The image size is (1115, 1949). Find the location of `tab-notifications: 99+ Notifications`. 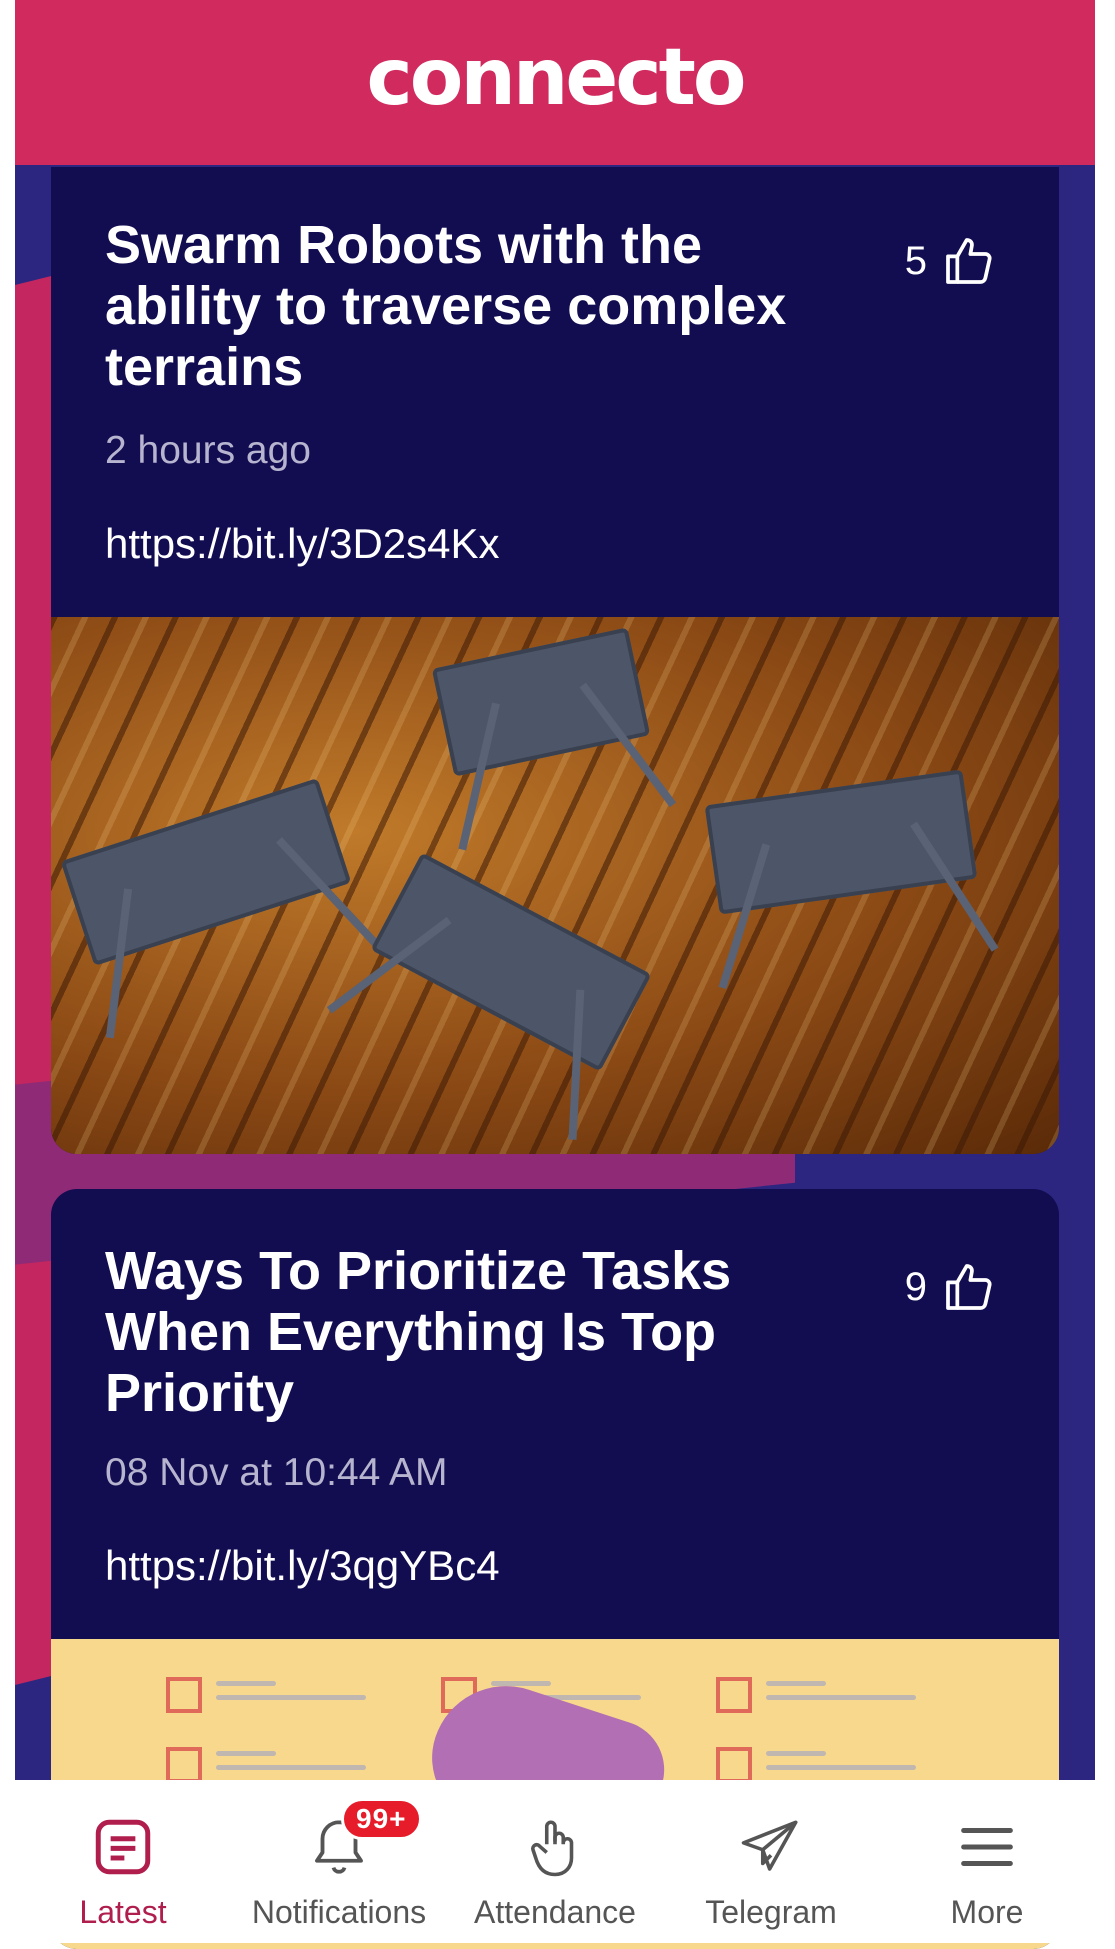

tab-notifications: 99+ Notifications is located at coordinates (339, 1861).